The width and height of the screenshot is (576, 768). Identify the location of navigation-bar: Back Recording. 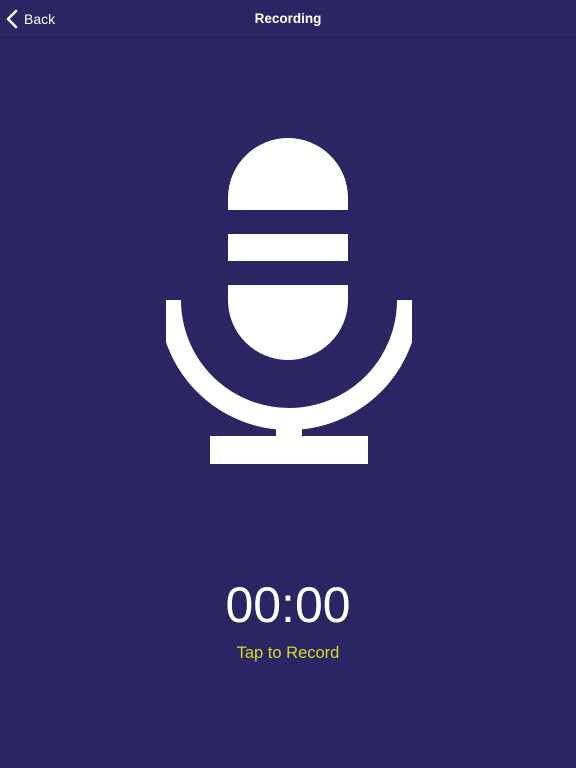
(288, 19).